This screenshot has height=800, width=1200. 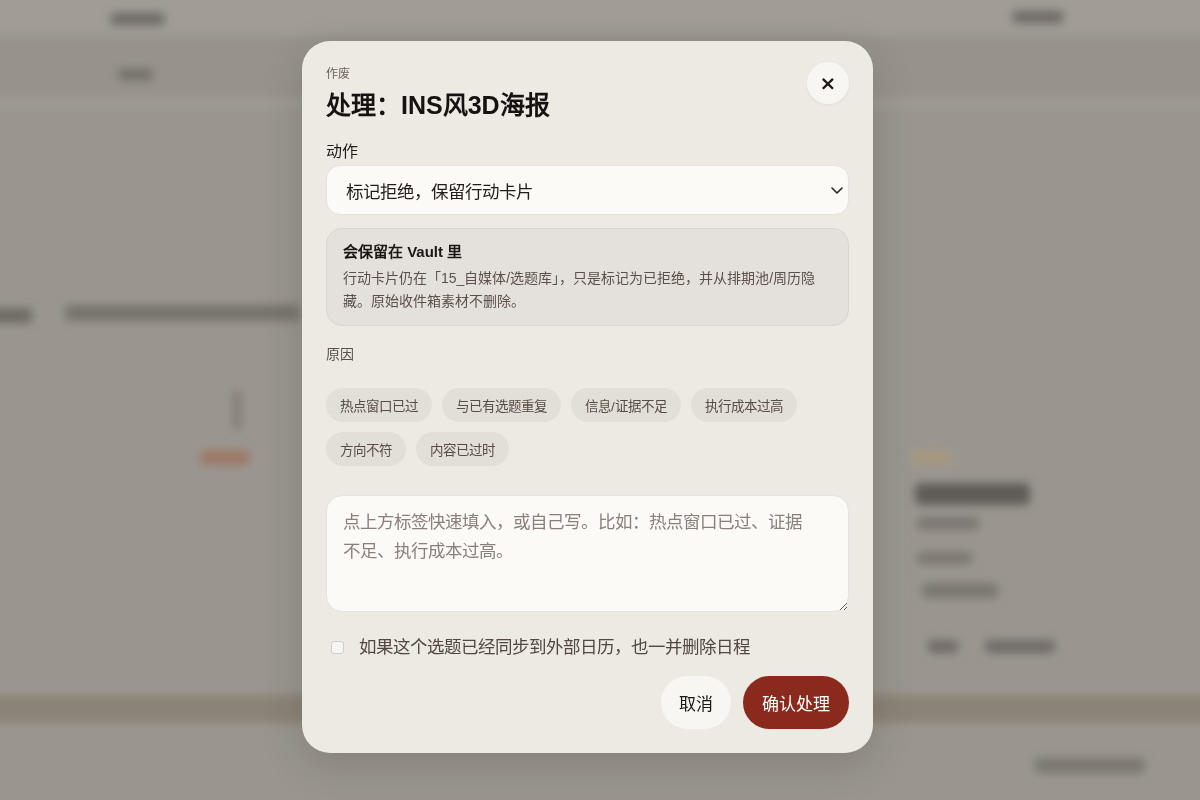 What do you see at coordinates (403, 252) in the screenshot?
I see `notice-title: 会保留在 Vault 里` at bounding box center [403, 252].